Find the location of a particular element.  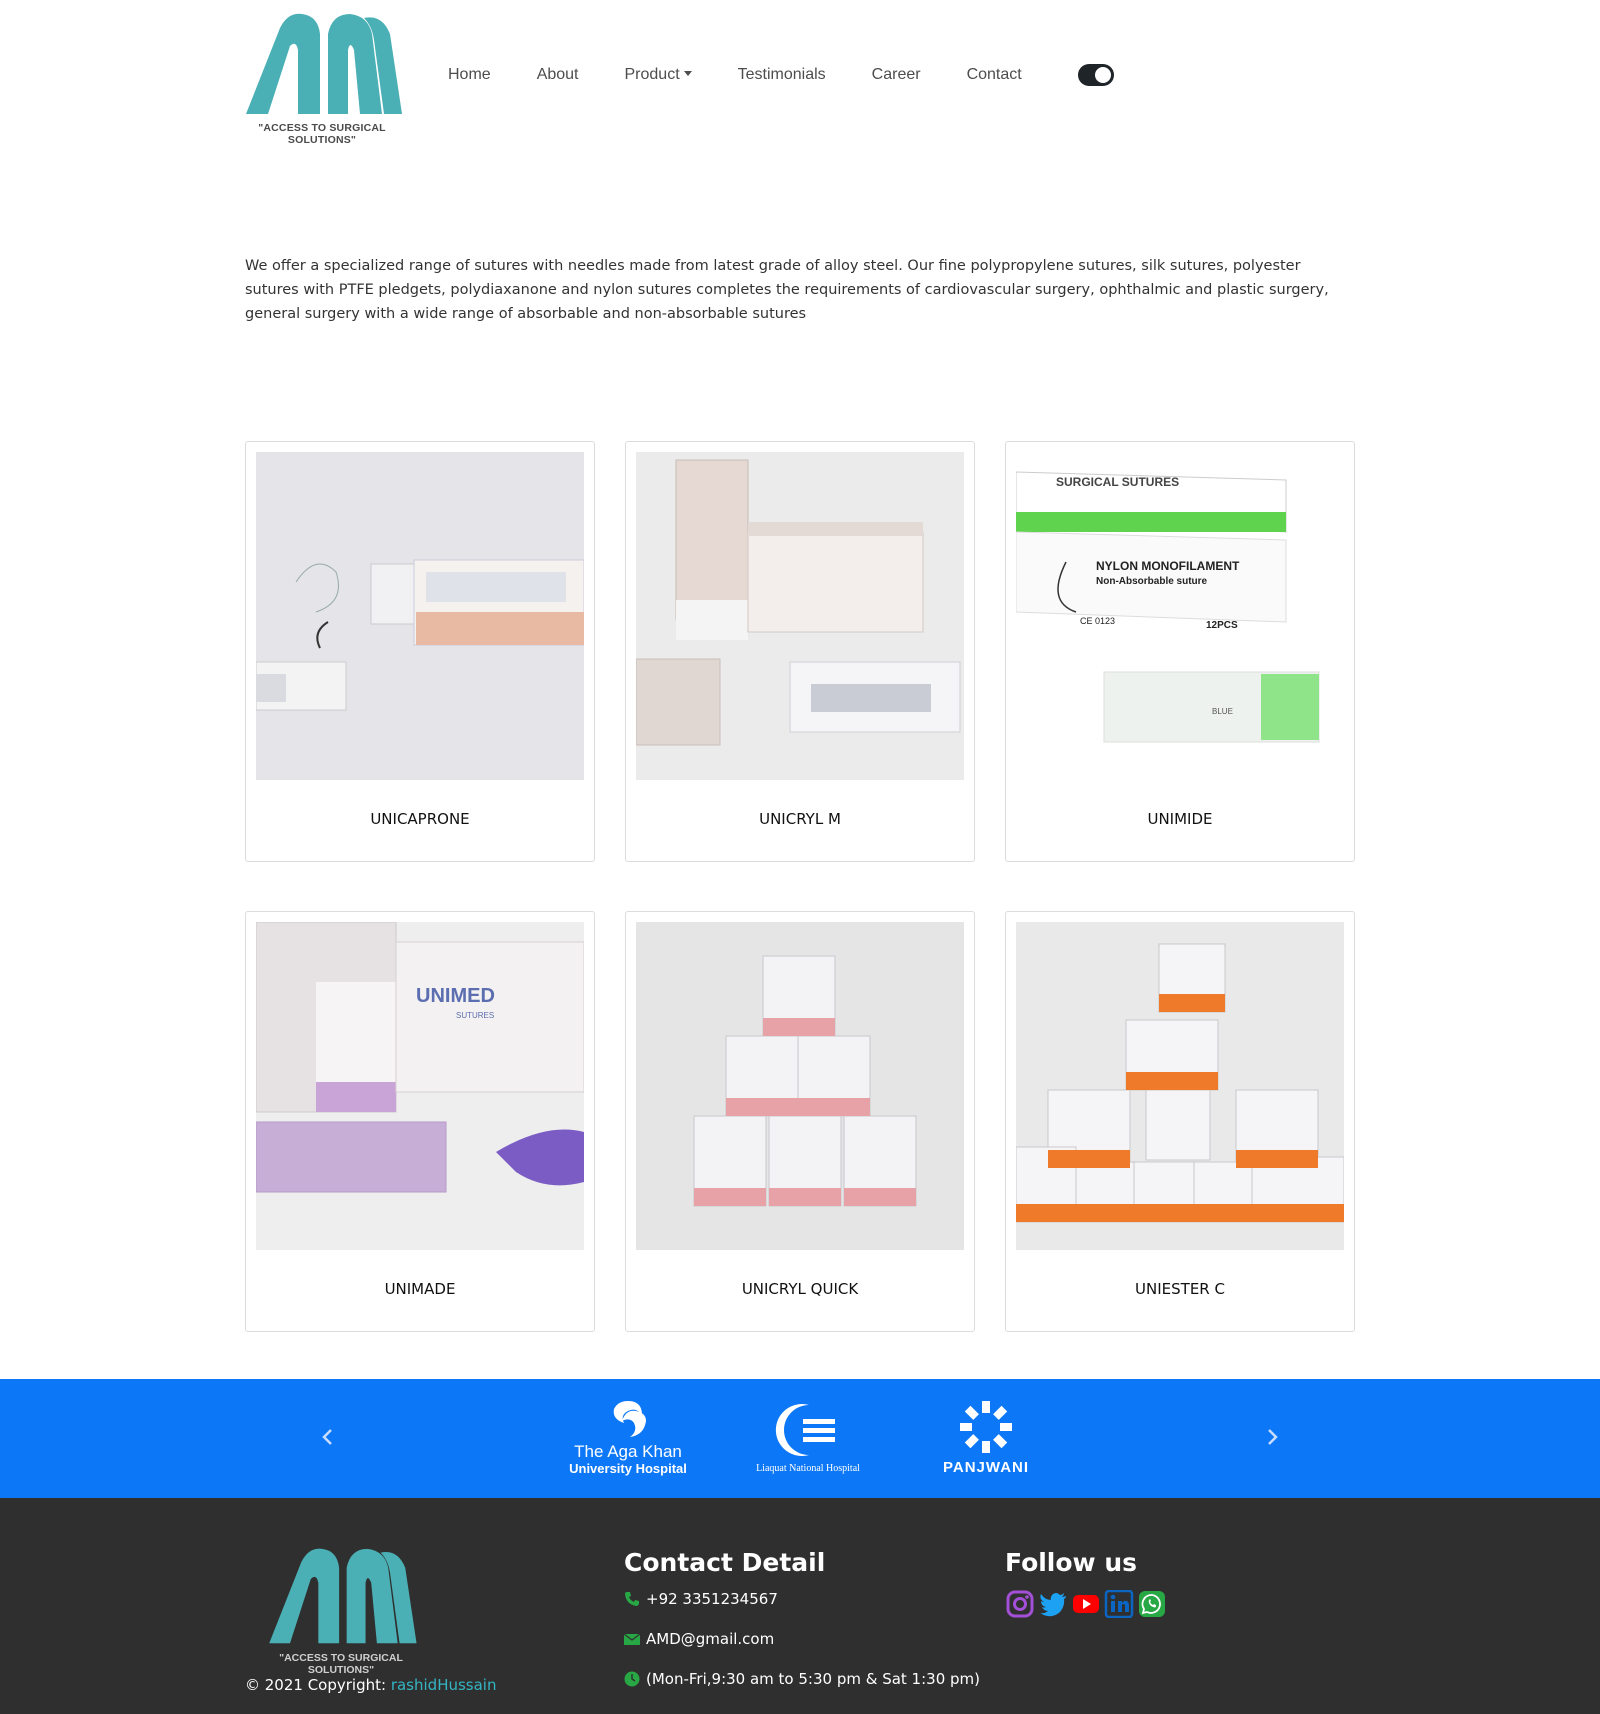

chevron-left-icon is located at coordinates (328, 1437).